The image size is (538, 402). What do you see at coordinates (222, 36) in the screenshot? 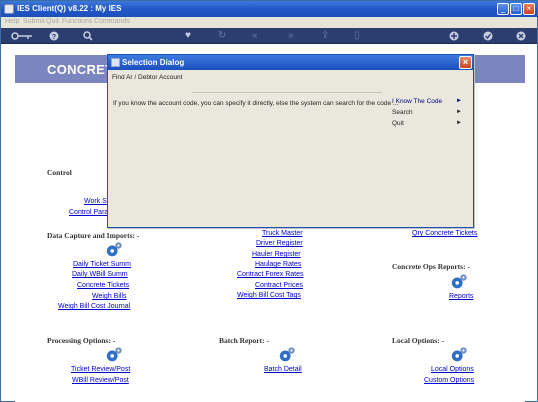
I see `refresh-icon: ↻` at bounding box center [222, 36].